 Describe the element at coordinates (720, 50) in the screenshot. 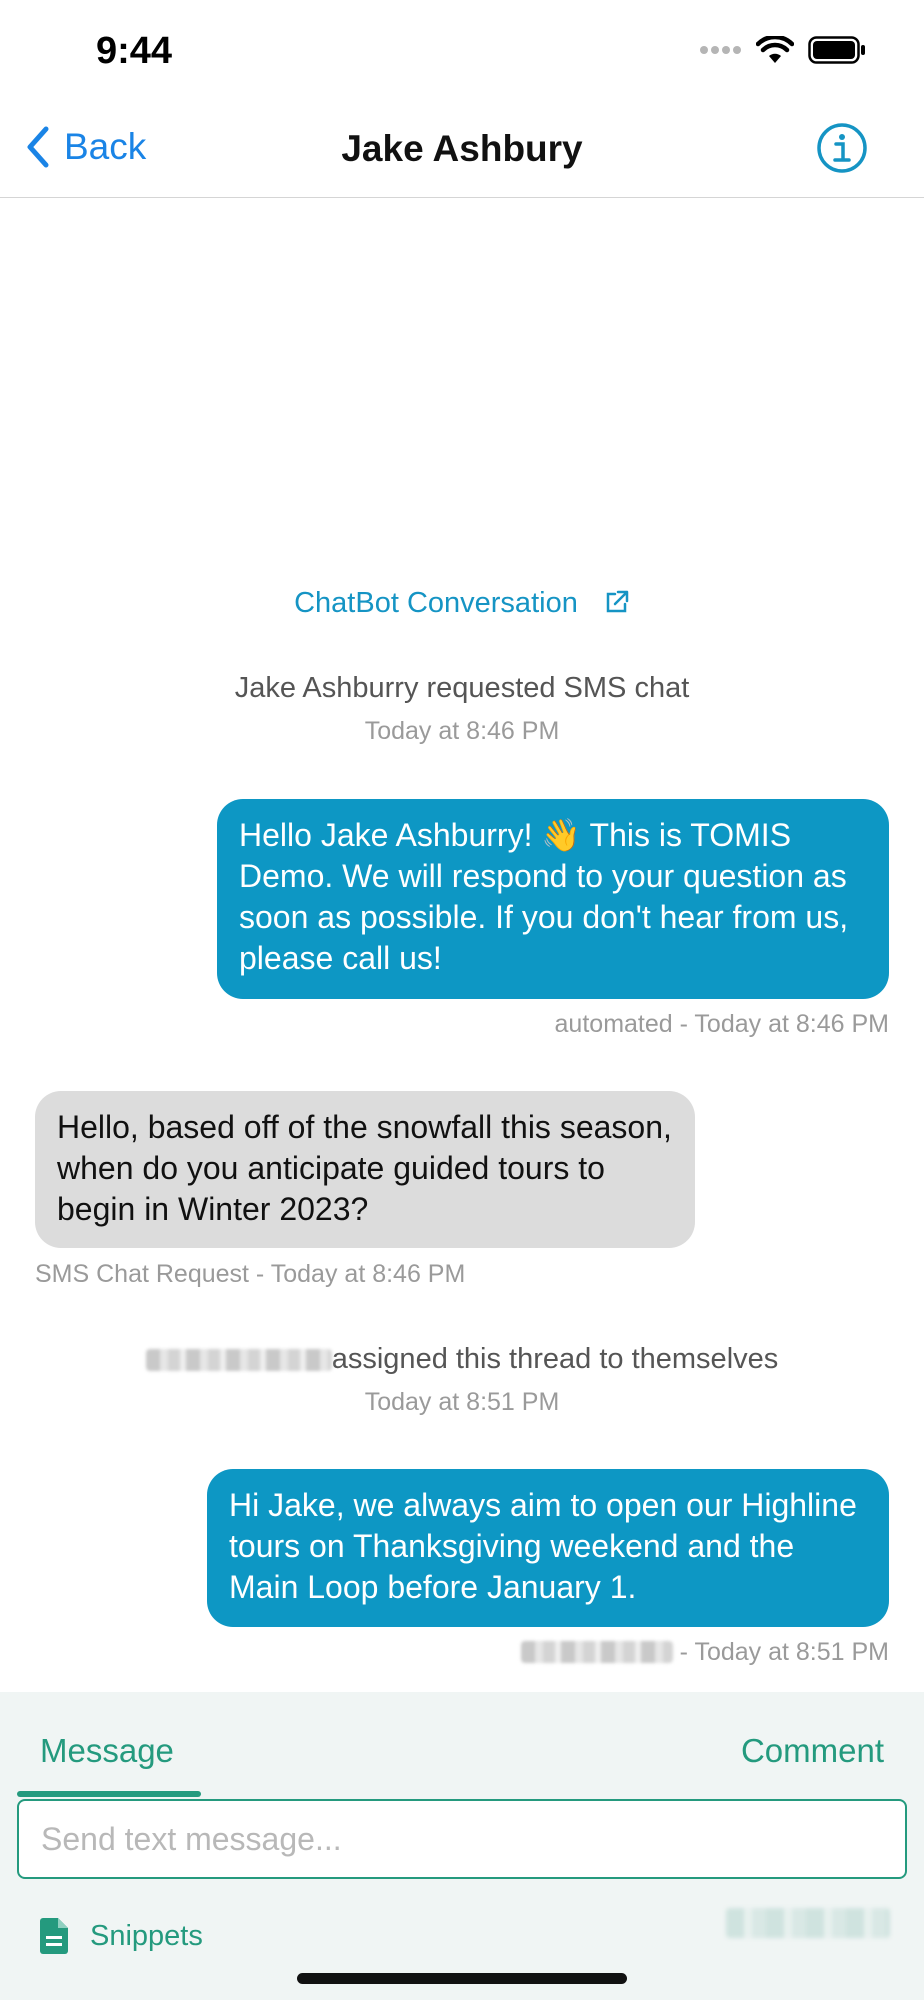

I see `signal-icon` at that location.